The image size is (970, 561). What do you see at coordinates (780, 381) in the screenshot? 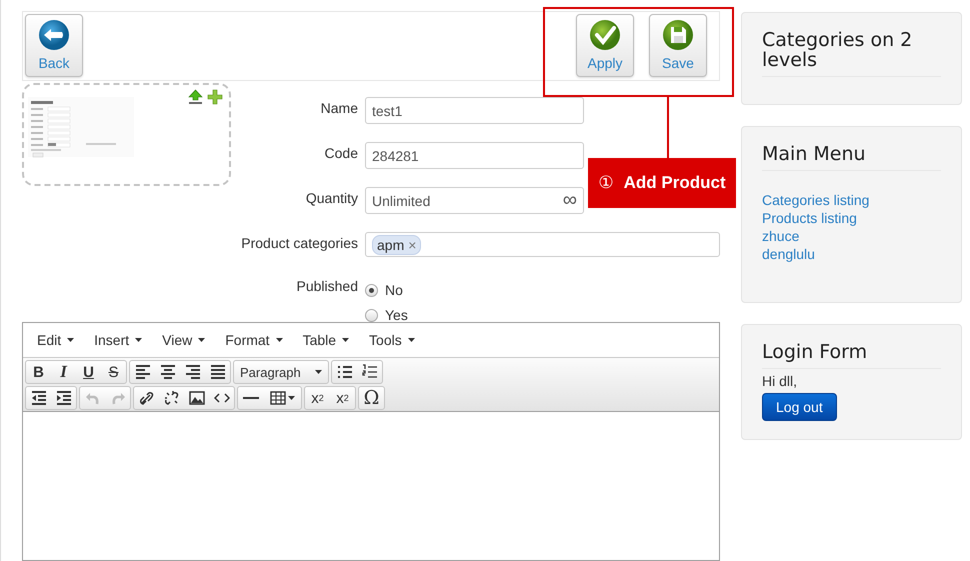
I see `greeting-text: Hi dll,` at bounding box center [780, 381].